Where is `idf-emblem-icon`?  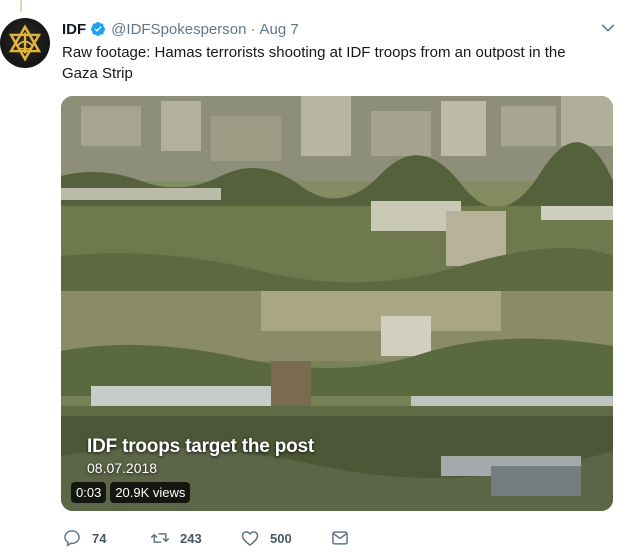 idf-emblem-icon is located at coordinates (25, 43).